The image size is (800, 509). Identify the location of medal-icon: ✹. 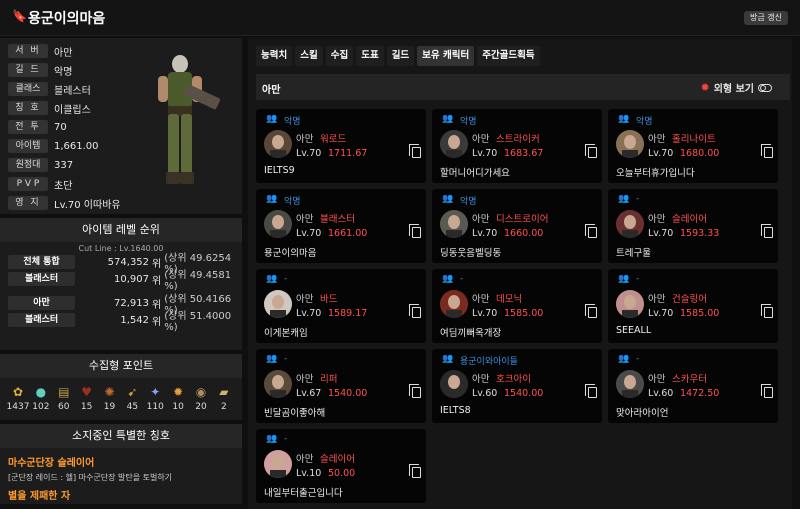
(178, 392).